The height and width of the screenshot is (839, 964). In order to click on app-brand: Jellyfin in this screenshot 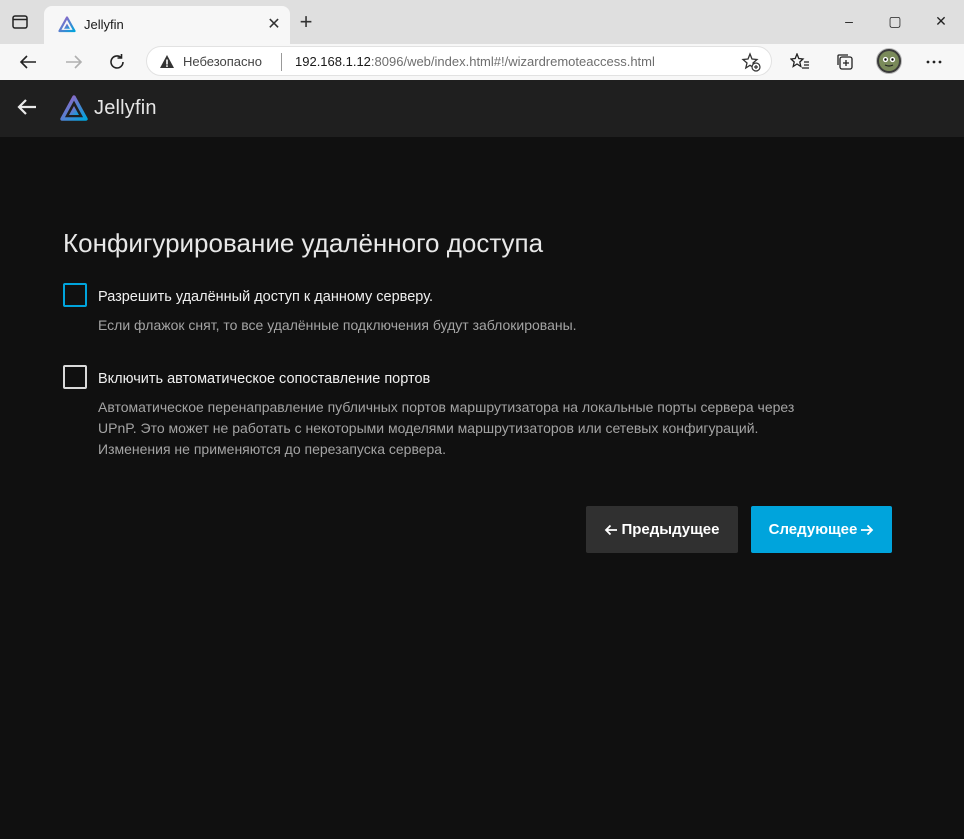, I will do `click(125, 108)`.